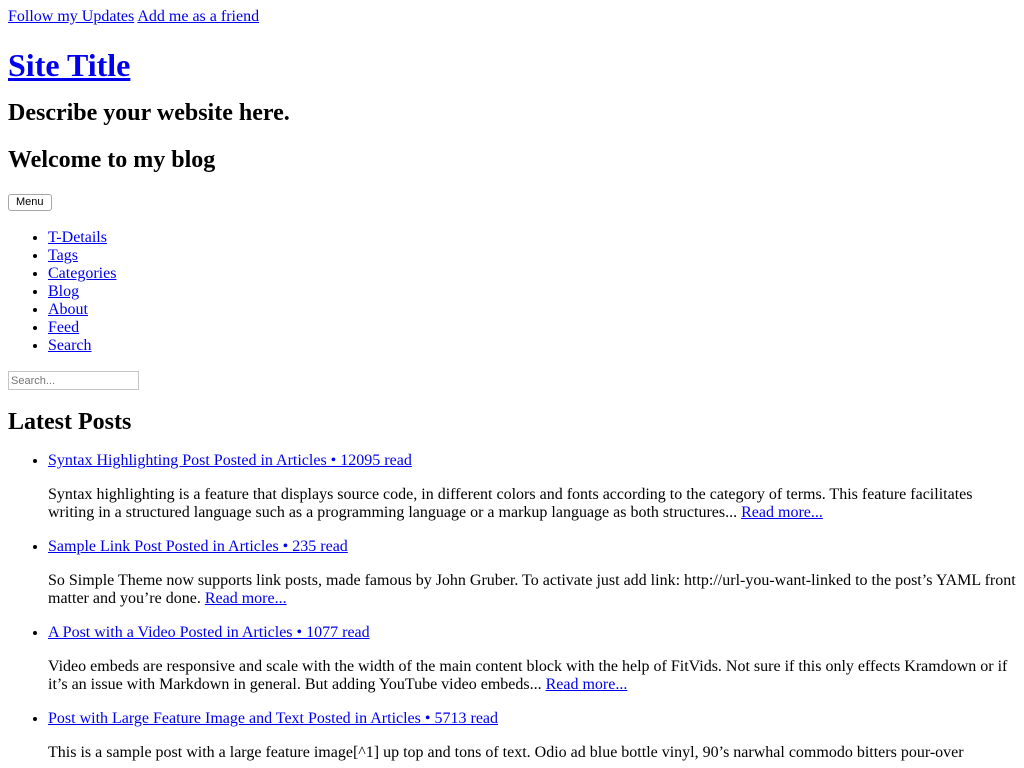  I want to click on nav-item: T-Details, so click(532, 238).